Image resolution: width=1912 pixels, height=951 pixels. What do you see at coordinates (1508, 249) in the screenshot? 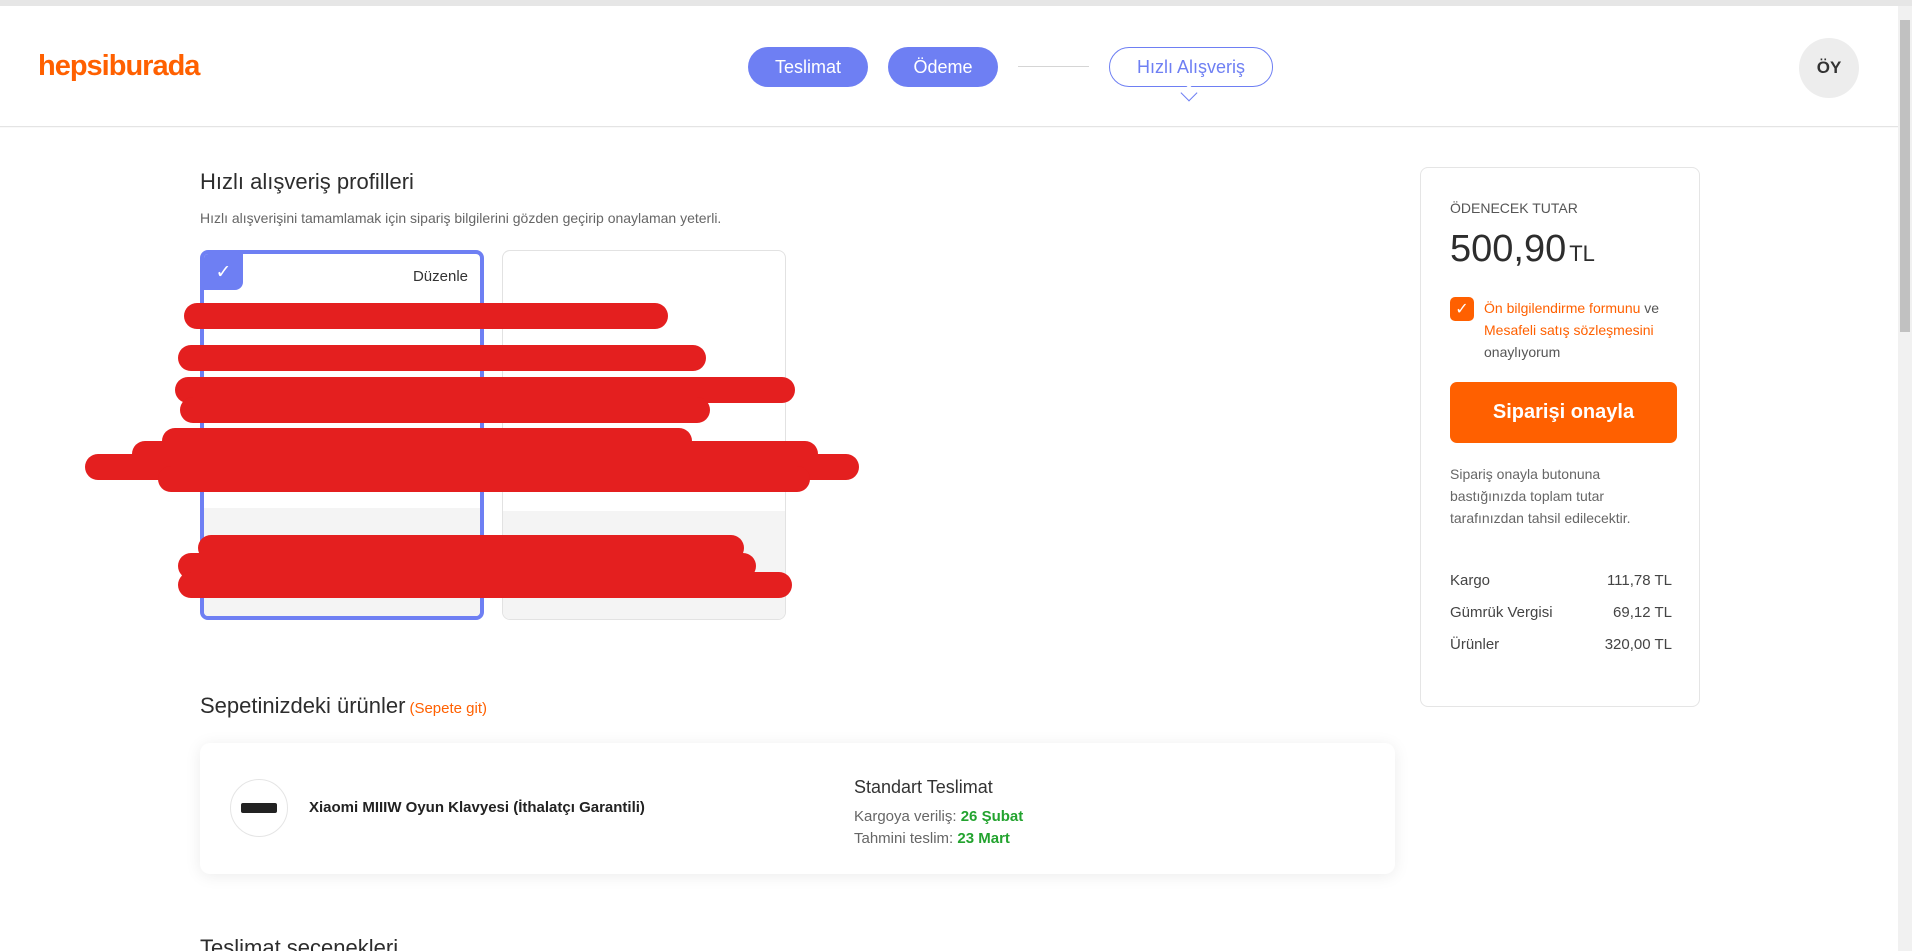
I see `amount-number: 500,90` at bounding box center [1508, 249].